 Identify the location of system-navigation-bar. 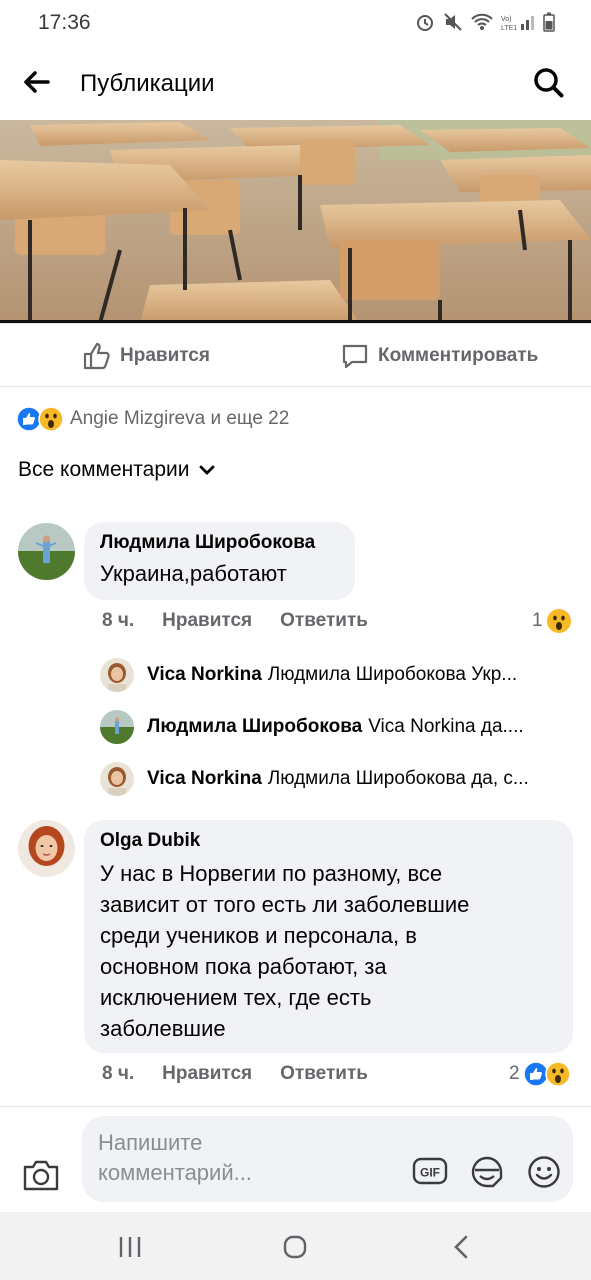
(295, 1246).